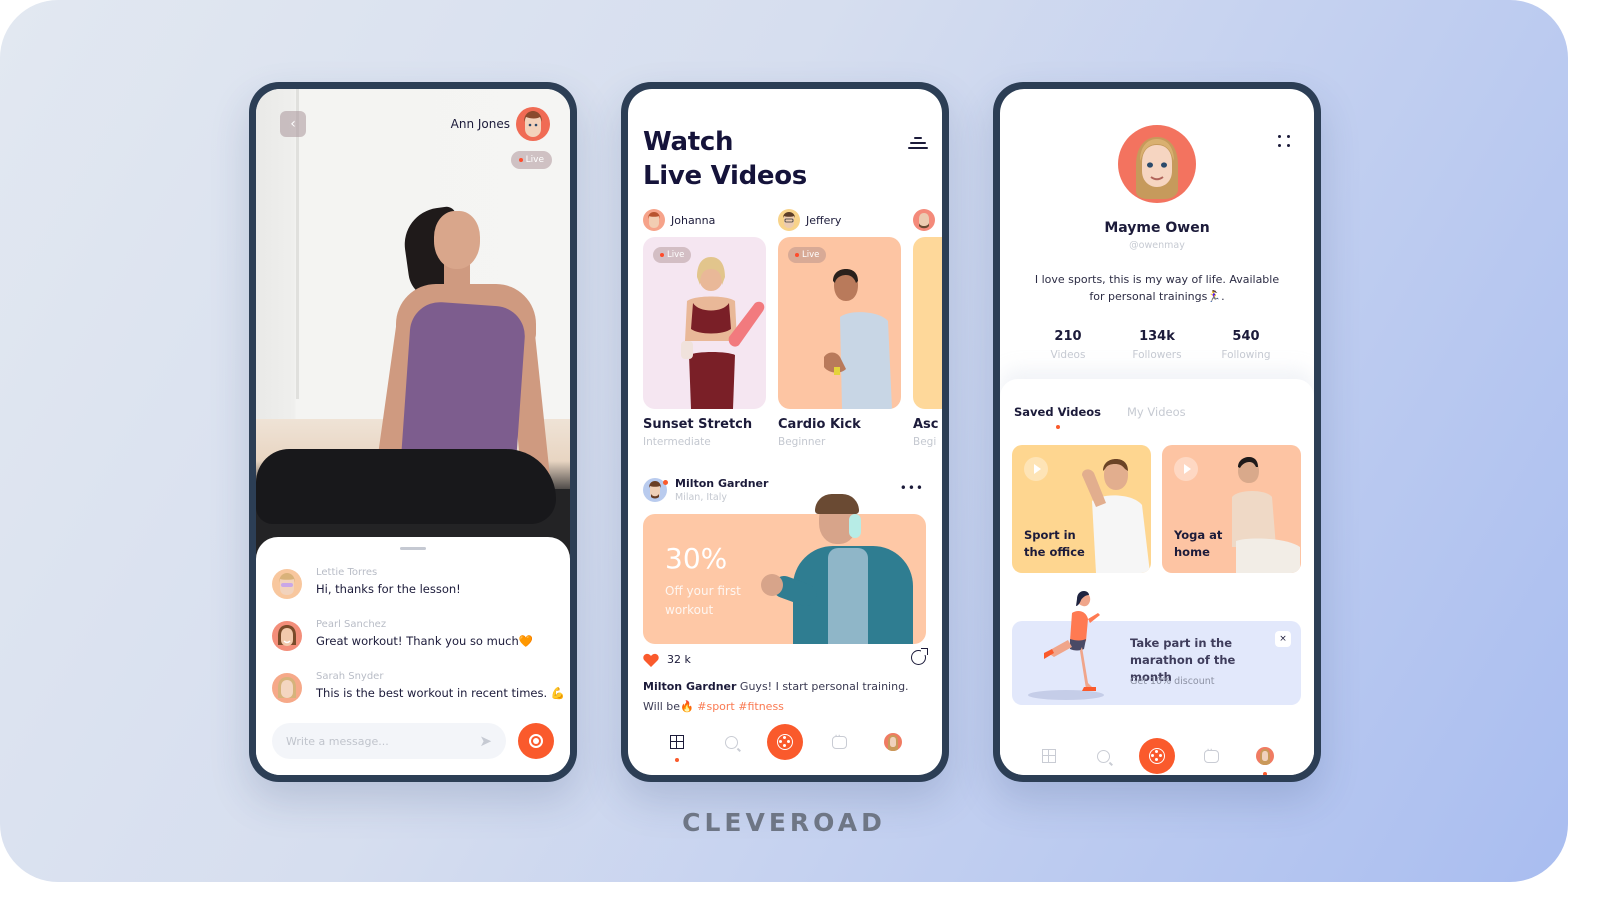 Image resolution: width=1600 pixels, height=900 pixels. I want to click on saved-video-card: Sport in the office, so click(1081, 509).